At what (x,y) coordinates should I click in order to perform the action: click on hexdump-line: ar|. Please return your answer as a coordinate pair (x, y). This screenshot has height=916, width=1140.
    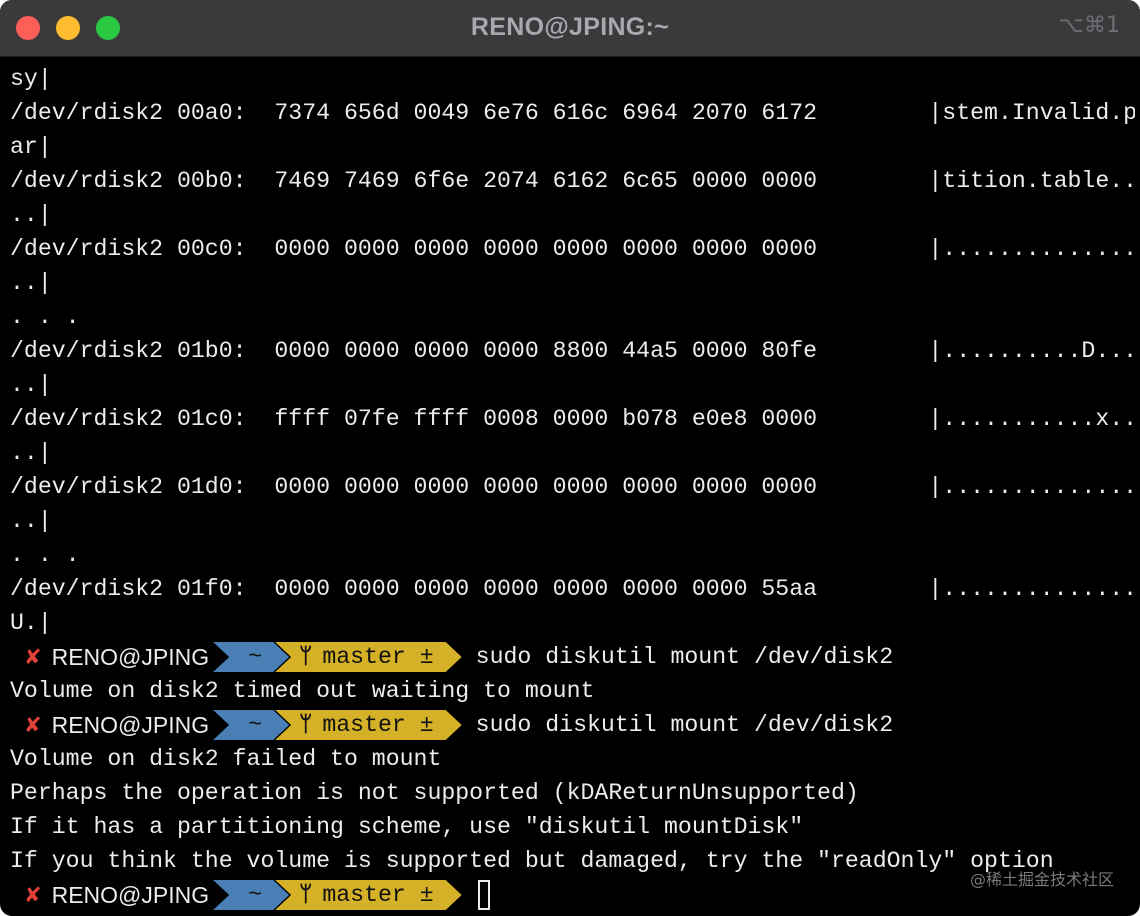
    Looking at the image, I should click on (31, 147).